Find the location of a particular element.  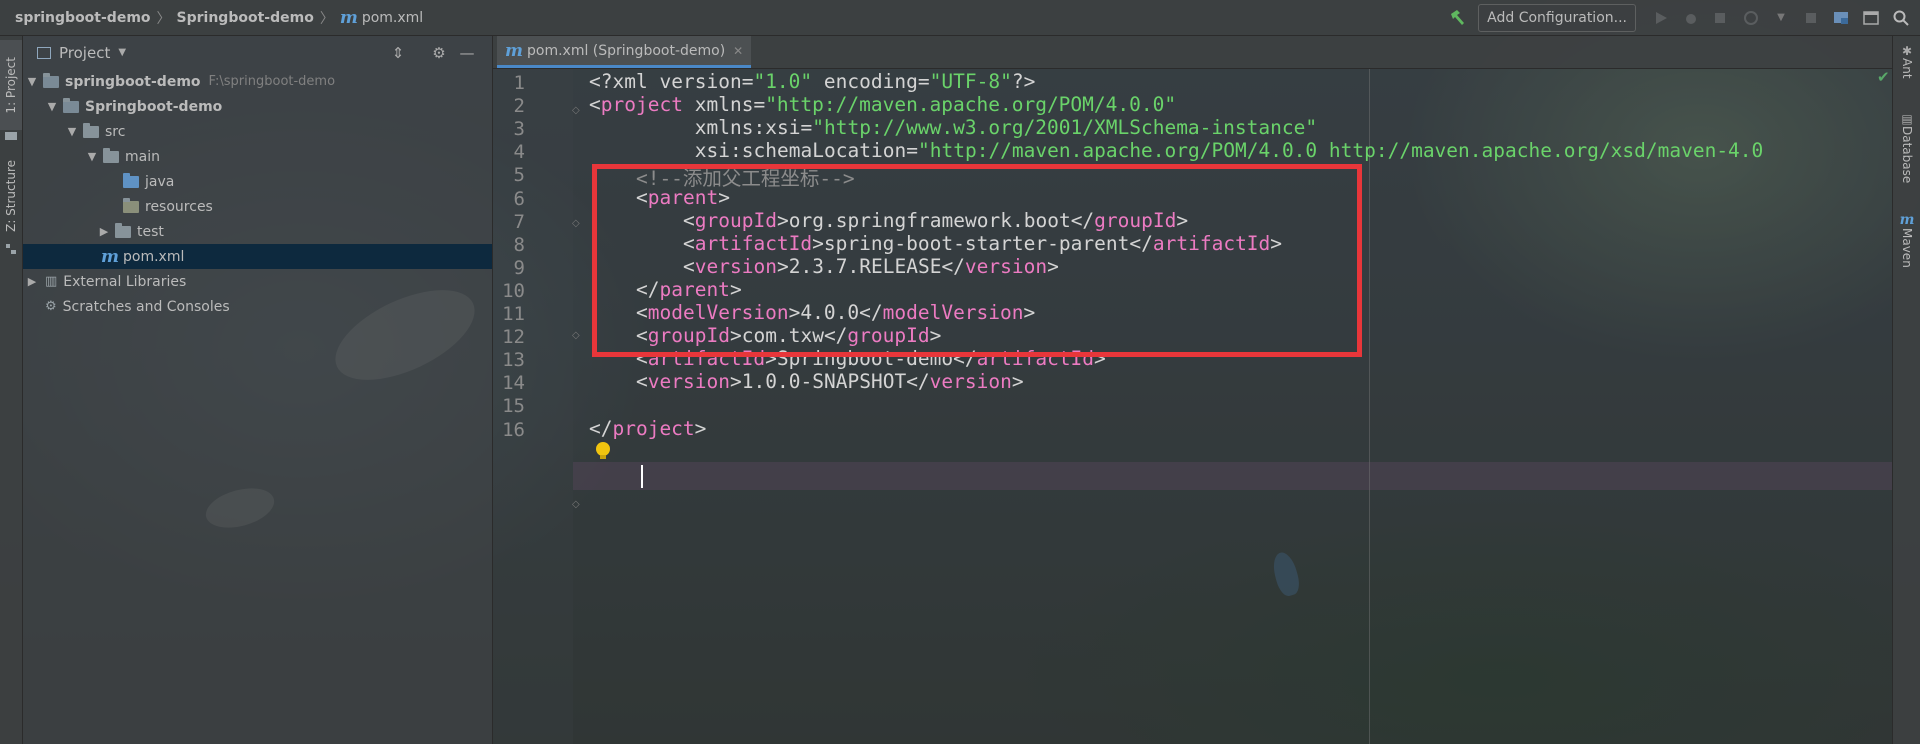

tree-item-project-root: ▼ springboot-demo F:\springboot-demo is located at coordinates (257, 81).